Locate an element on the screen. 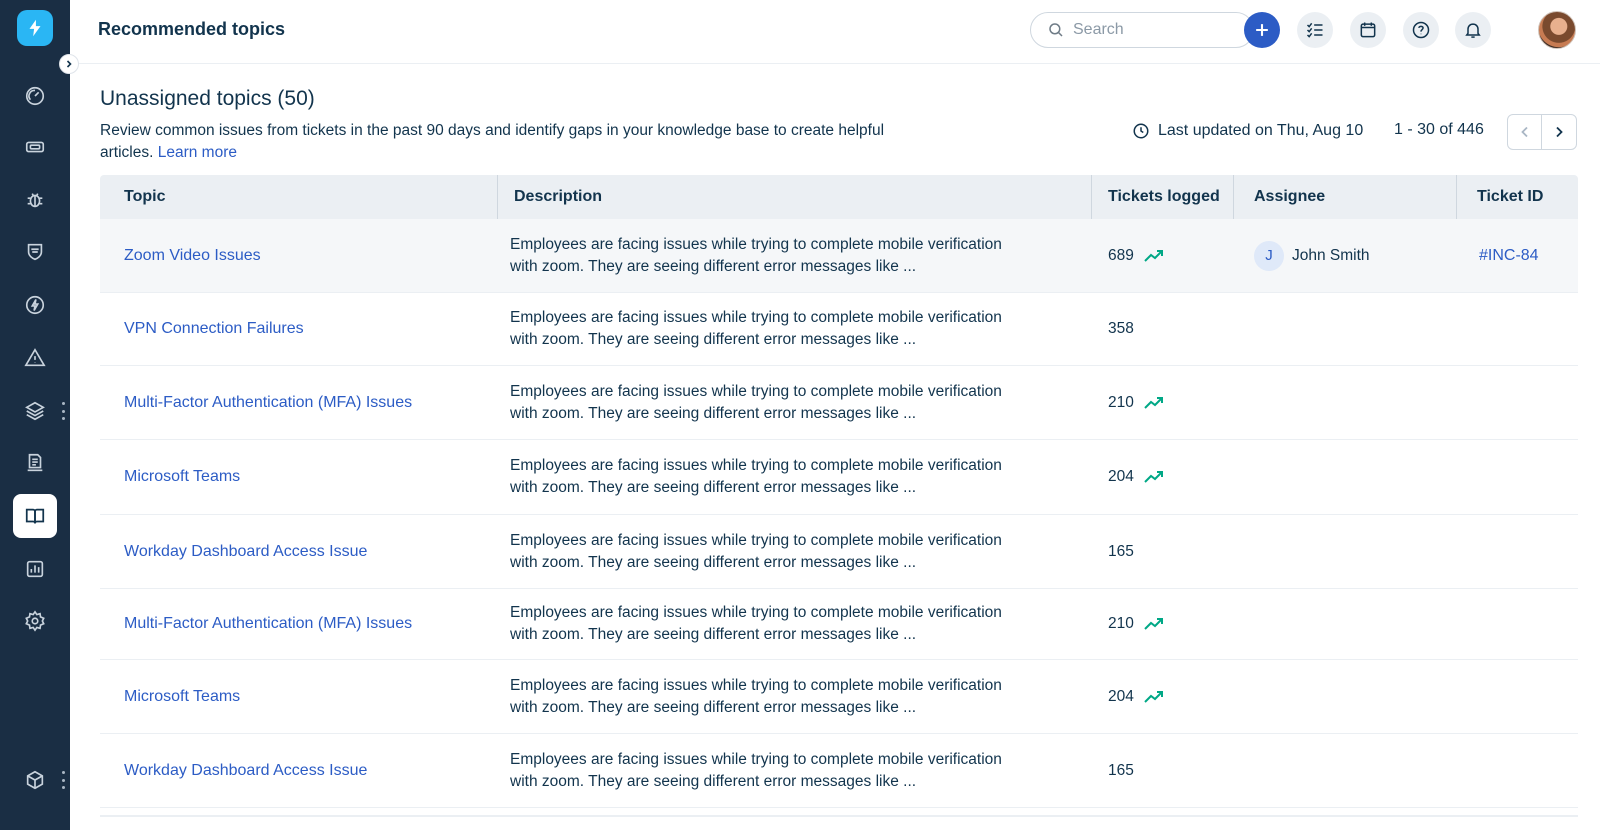 The image size is (1600, 830). topic-link: VPN Connection Failures is located at coordinates (214, 329).